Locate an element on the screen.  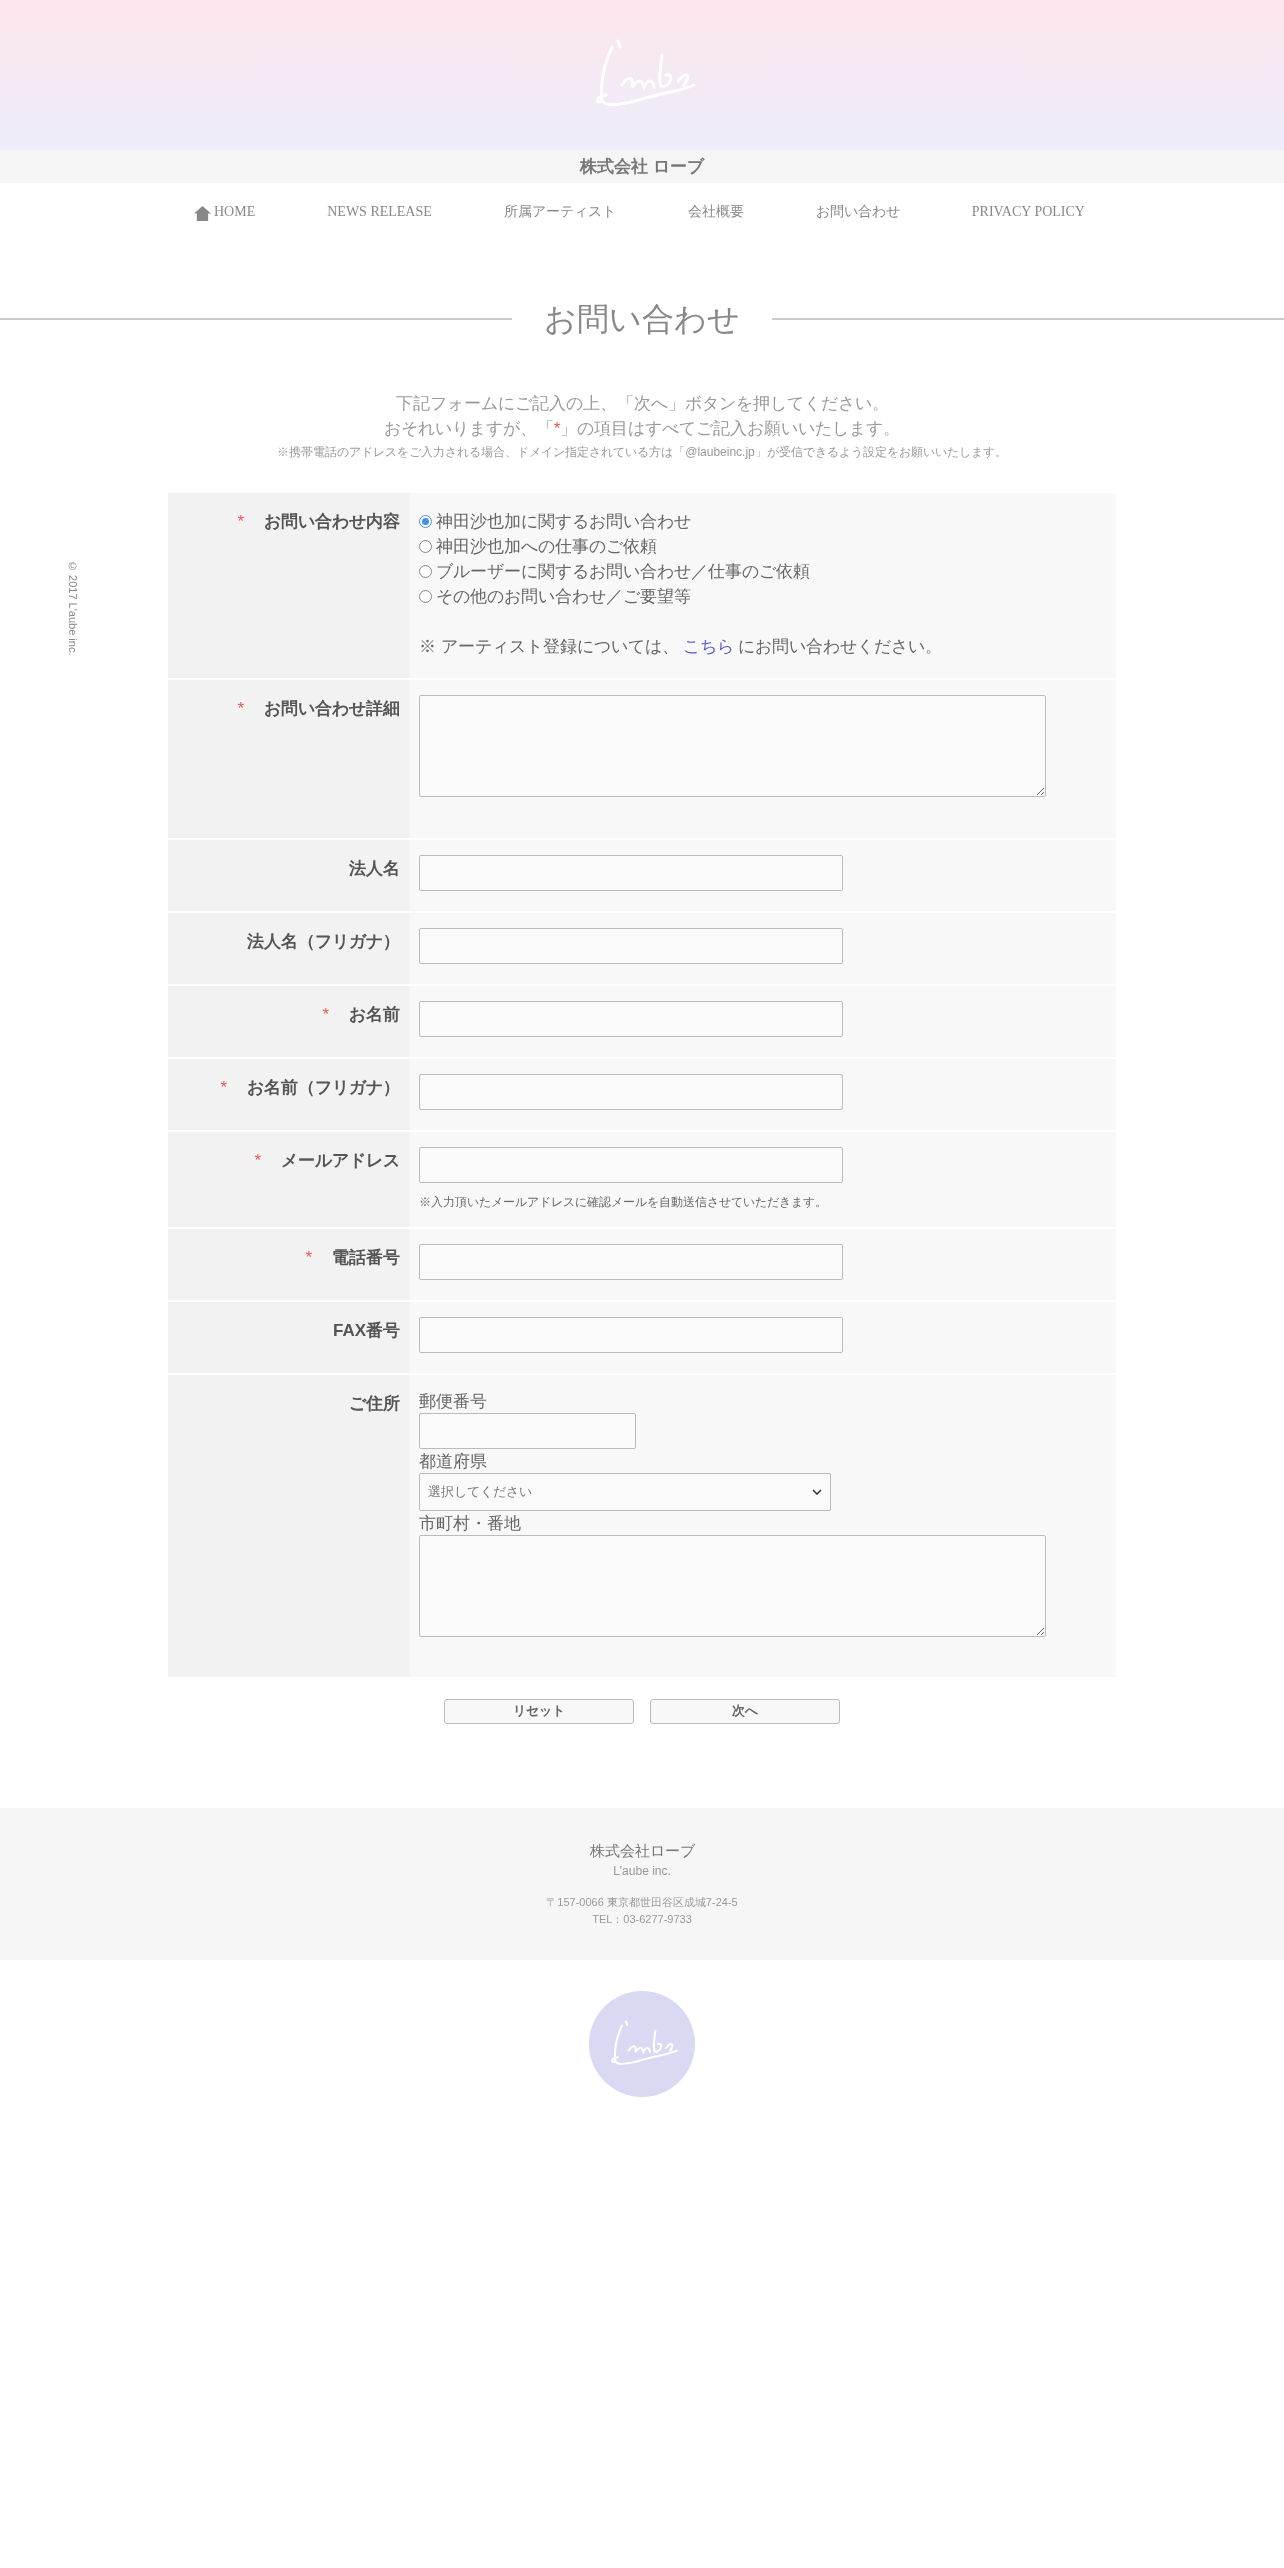
intro-text: おそれいりますが、「*」の項目はすべてご記入お願いいたします。 is located at coordinates (642, 429).